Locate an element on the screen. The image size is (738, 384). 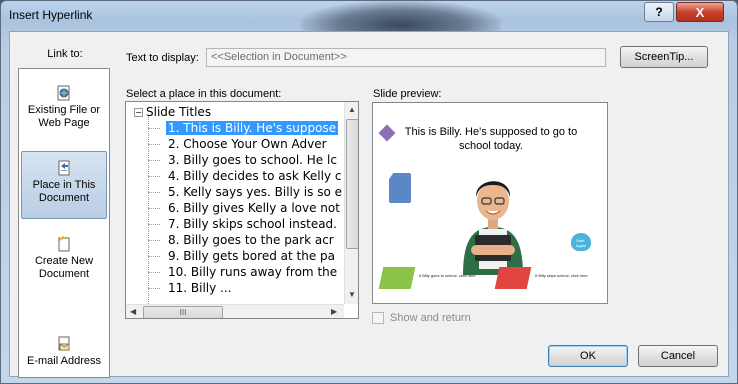
tree-item: 3. Billy goes to school. He lc is located at coordinates (246, 160).